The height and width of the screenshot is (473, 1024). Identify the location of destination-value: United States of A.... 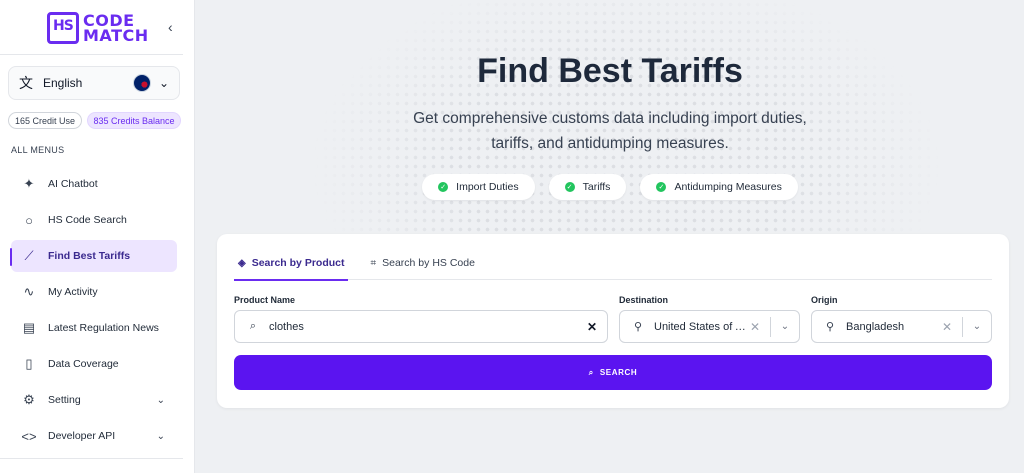
(700, 326).